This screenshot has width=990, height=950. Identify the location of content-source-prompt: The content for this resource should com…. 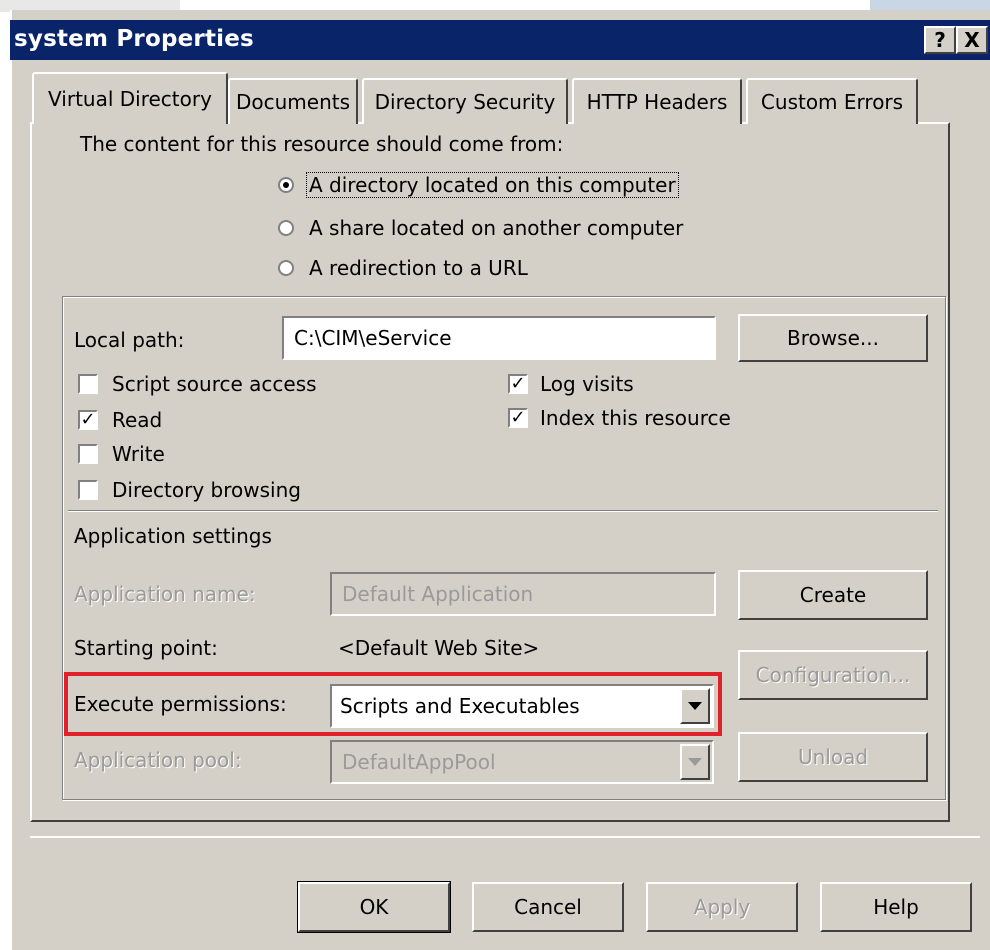
(322, 144).